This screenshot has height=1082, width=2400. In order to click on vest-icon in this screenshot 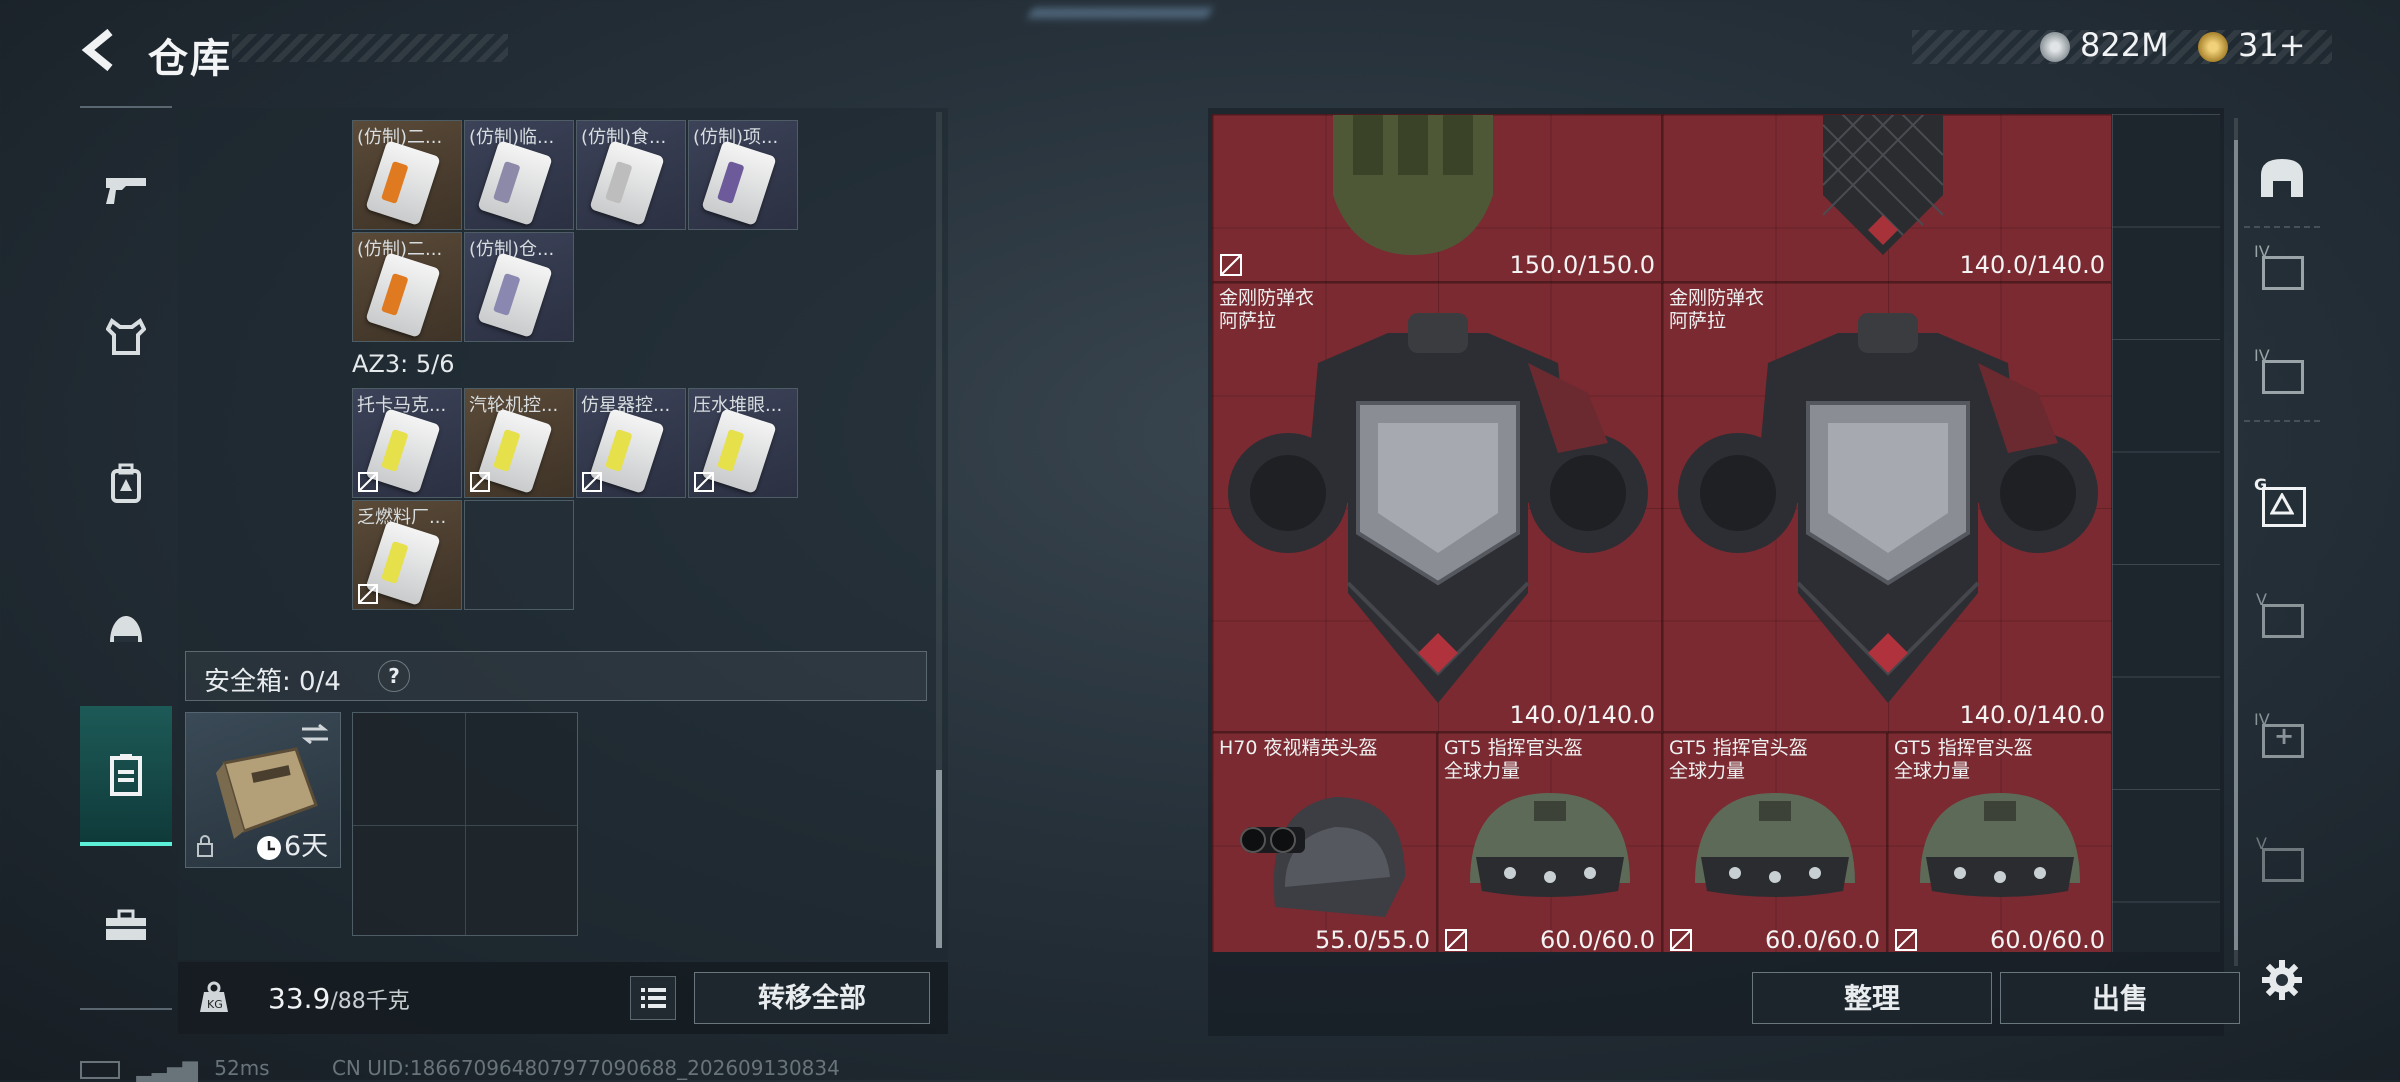, I will do `click(126, 336)`.